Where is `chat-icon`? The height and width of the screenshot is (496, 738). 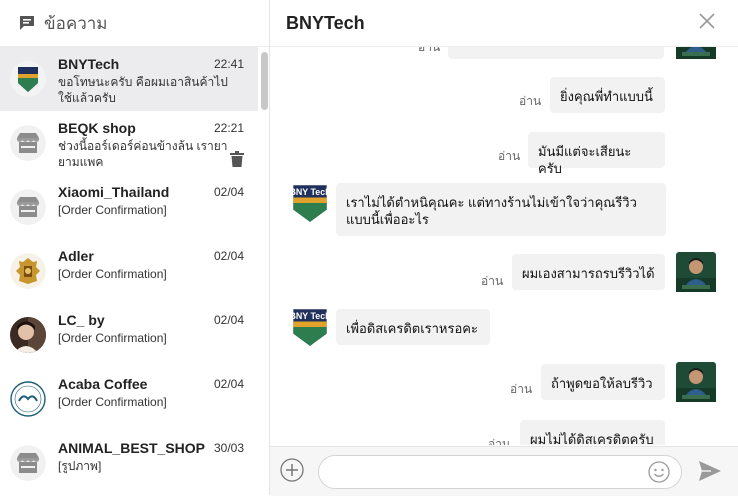
chat-icon is located at coordinates (27, 23).